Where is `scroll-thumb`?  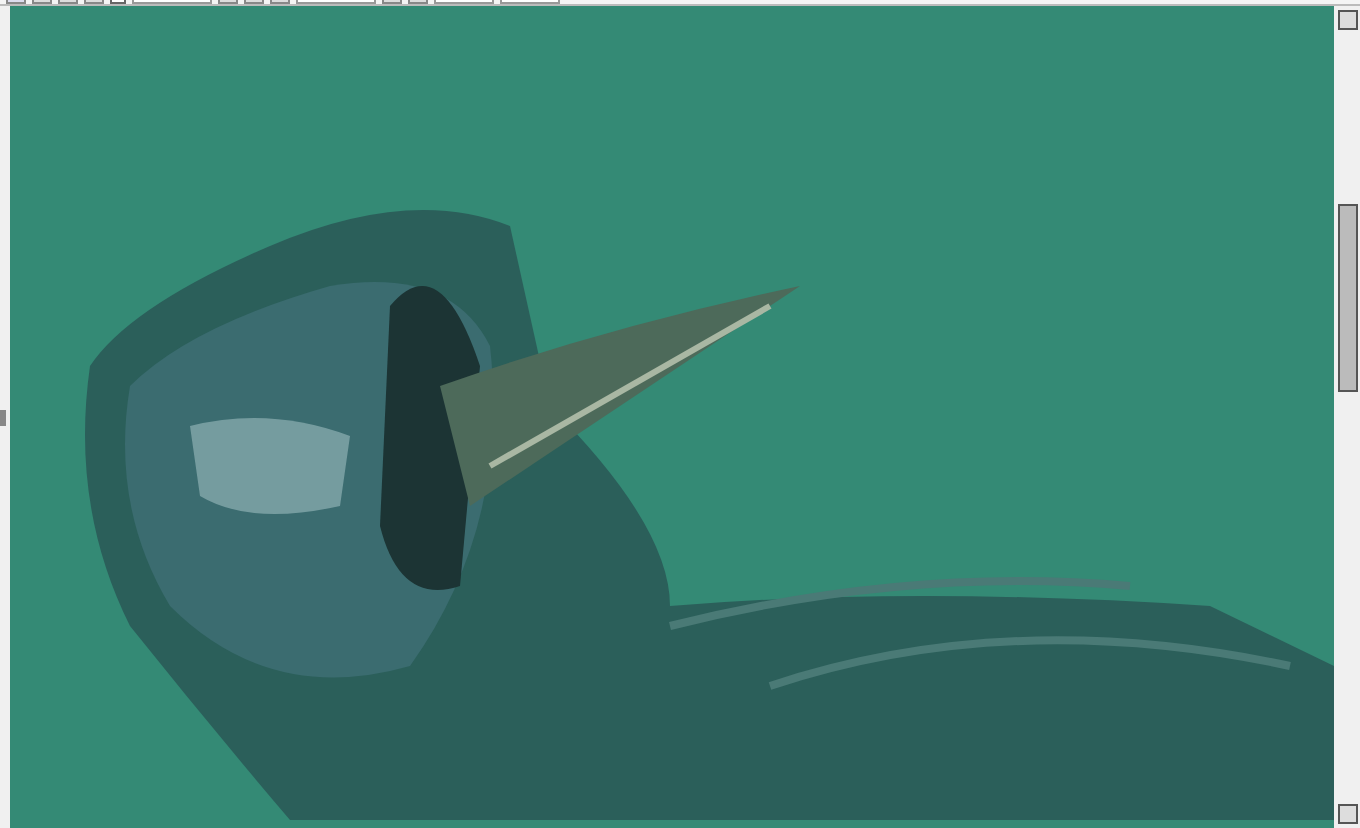
scroll-thumb is located at coordinates (1347, 297).